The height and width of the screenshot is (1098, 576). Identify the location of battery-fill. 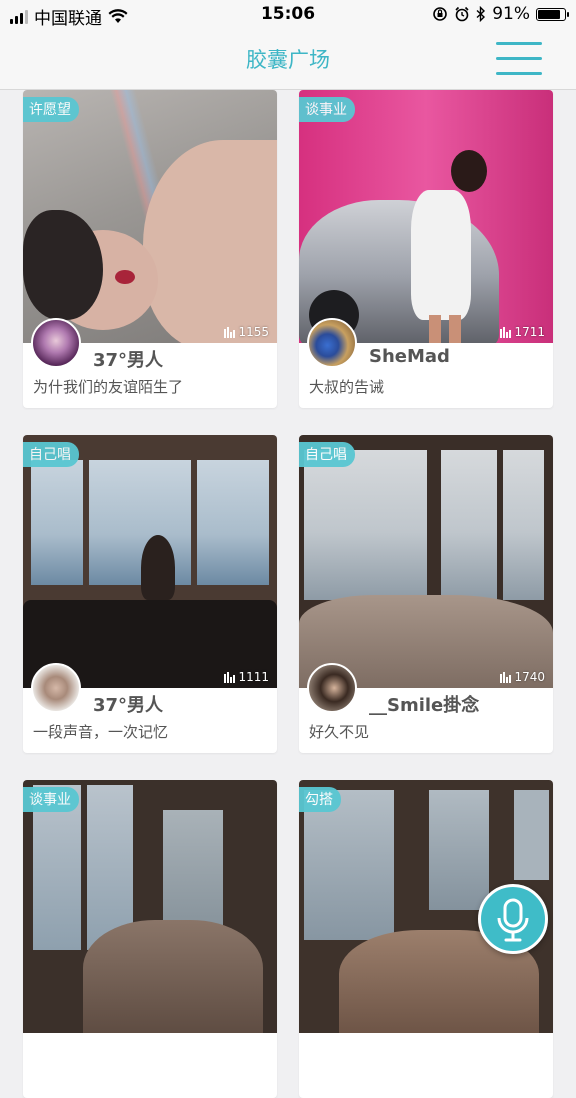
(549, 14).